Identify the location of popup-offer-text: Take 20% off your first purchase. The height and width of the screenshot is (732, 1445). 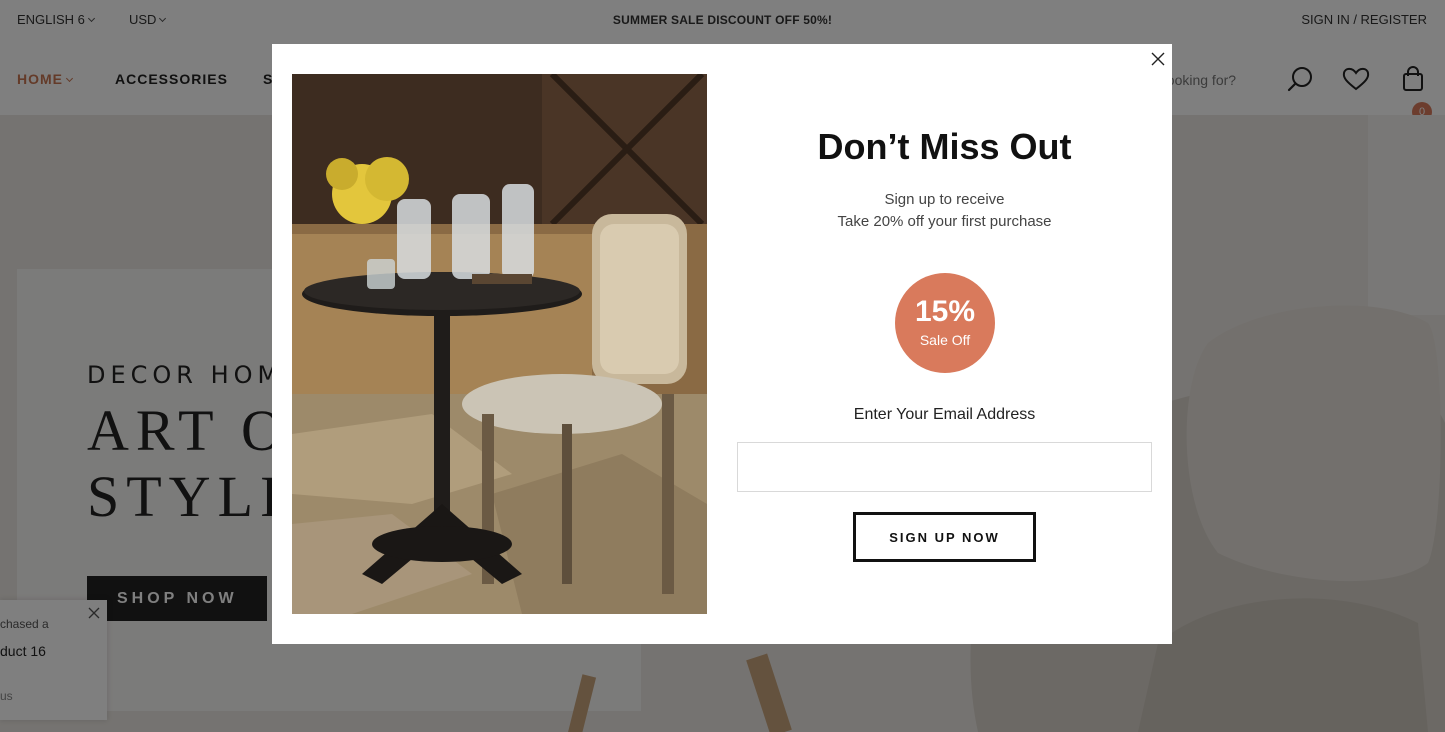
(944, 221).